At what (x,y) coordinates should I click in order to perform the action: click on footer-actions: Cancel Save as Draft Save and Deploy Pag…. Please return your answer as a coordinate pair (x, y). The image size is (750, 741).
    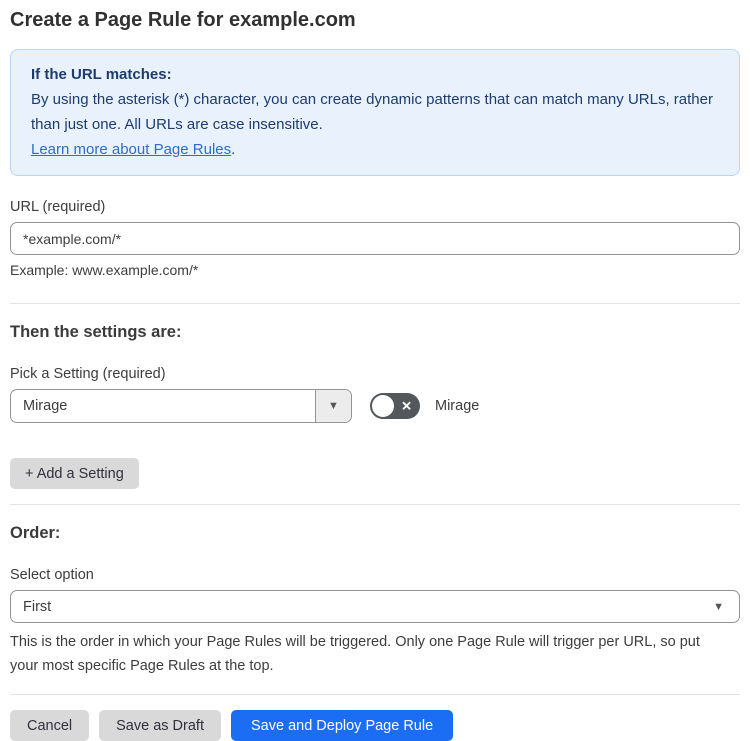
    Looking at the image, I should click on (375, 725).